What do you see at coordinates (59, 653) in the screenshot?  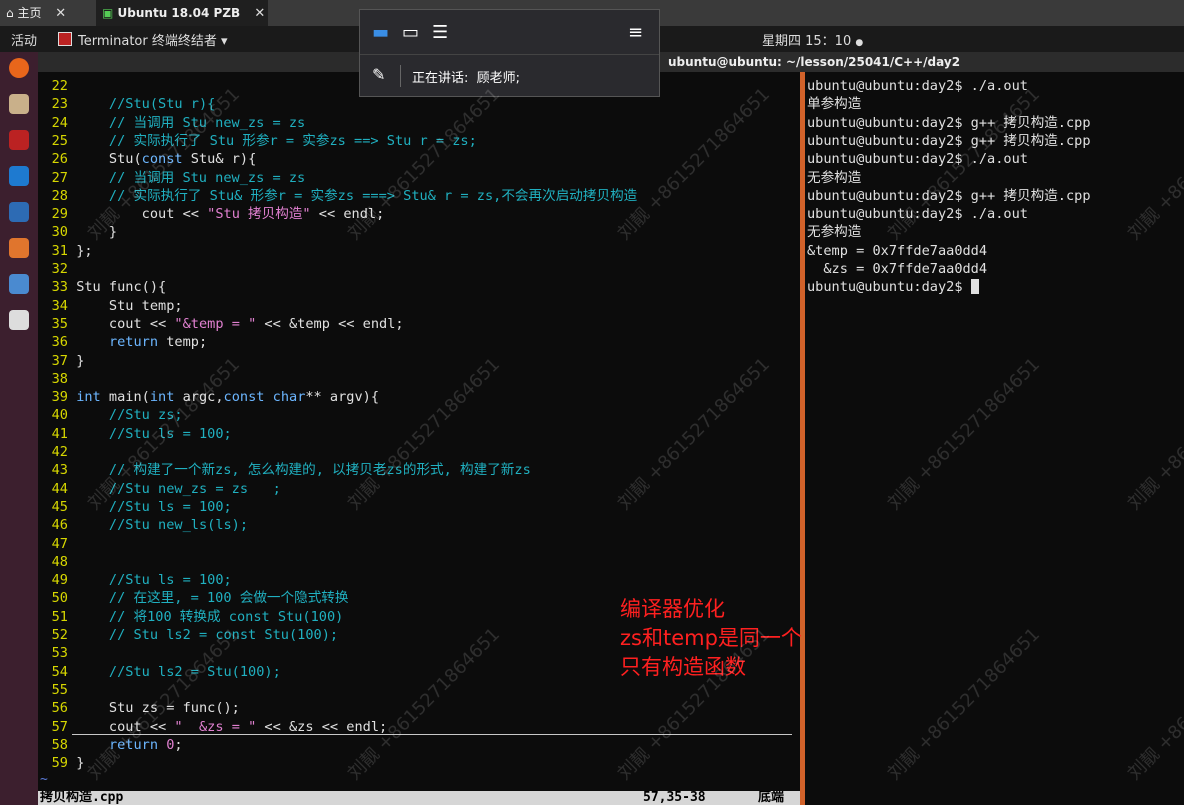 I see `line-number: 53` at bounding box center [59, 653].